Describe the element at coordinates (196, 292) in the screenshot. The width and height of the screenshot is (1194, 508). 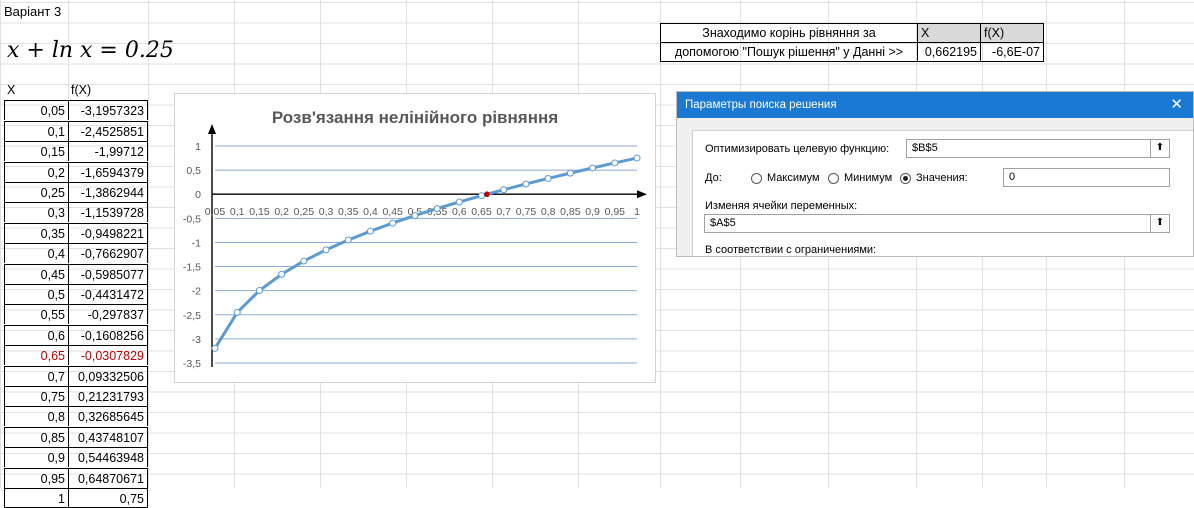
I see `y-tick-label: -2` at that location.